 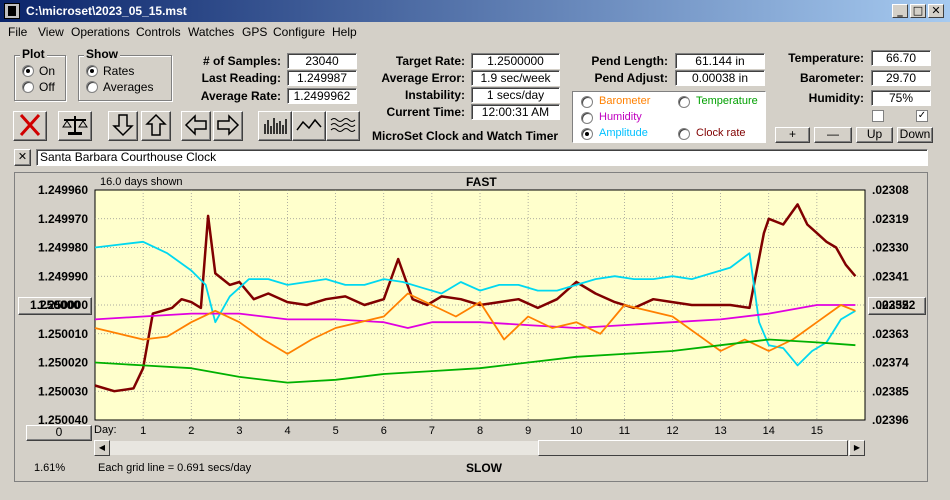 What do you see at coordinates (384, 431) in the screenshot?
I see `x-tick-label: 6` at bounding box center [384, 431].